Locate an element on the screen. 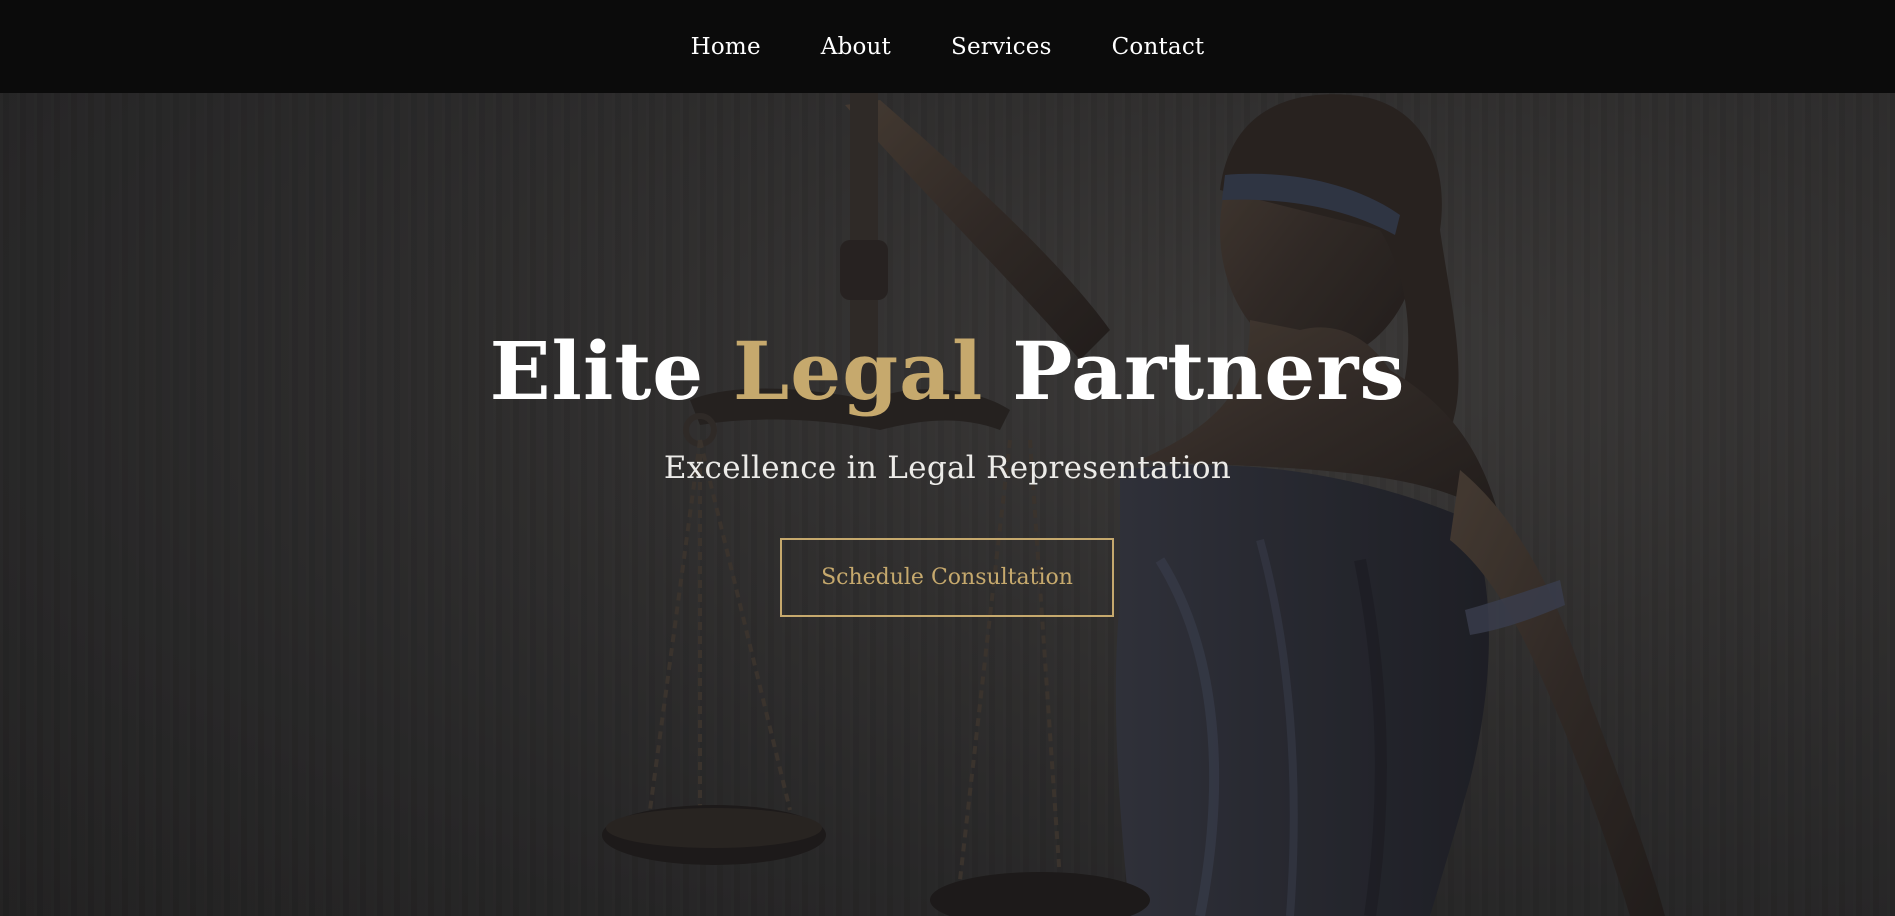  nav-item-services: Services is located at coordinates (1001, 47).